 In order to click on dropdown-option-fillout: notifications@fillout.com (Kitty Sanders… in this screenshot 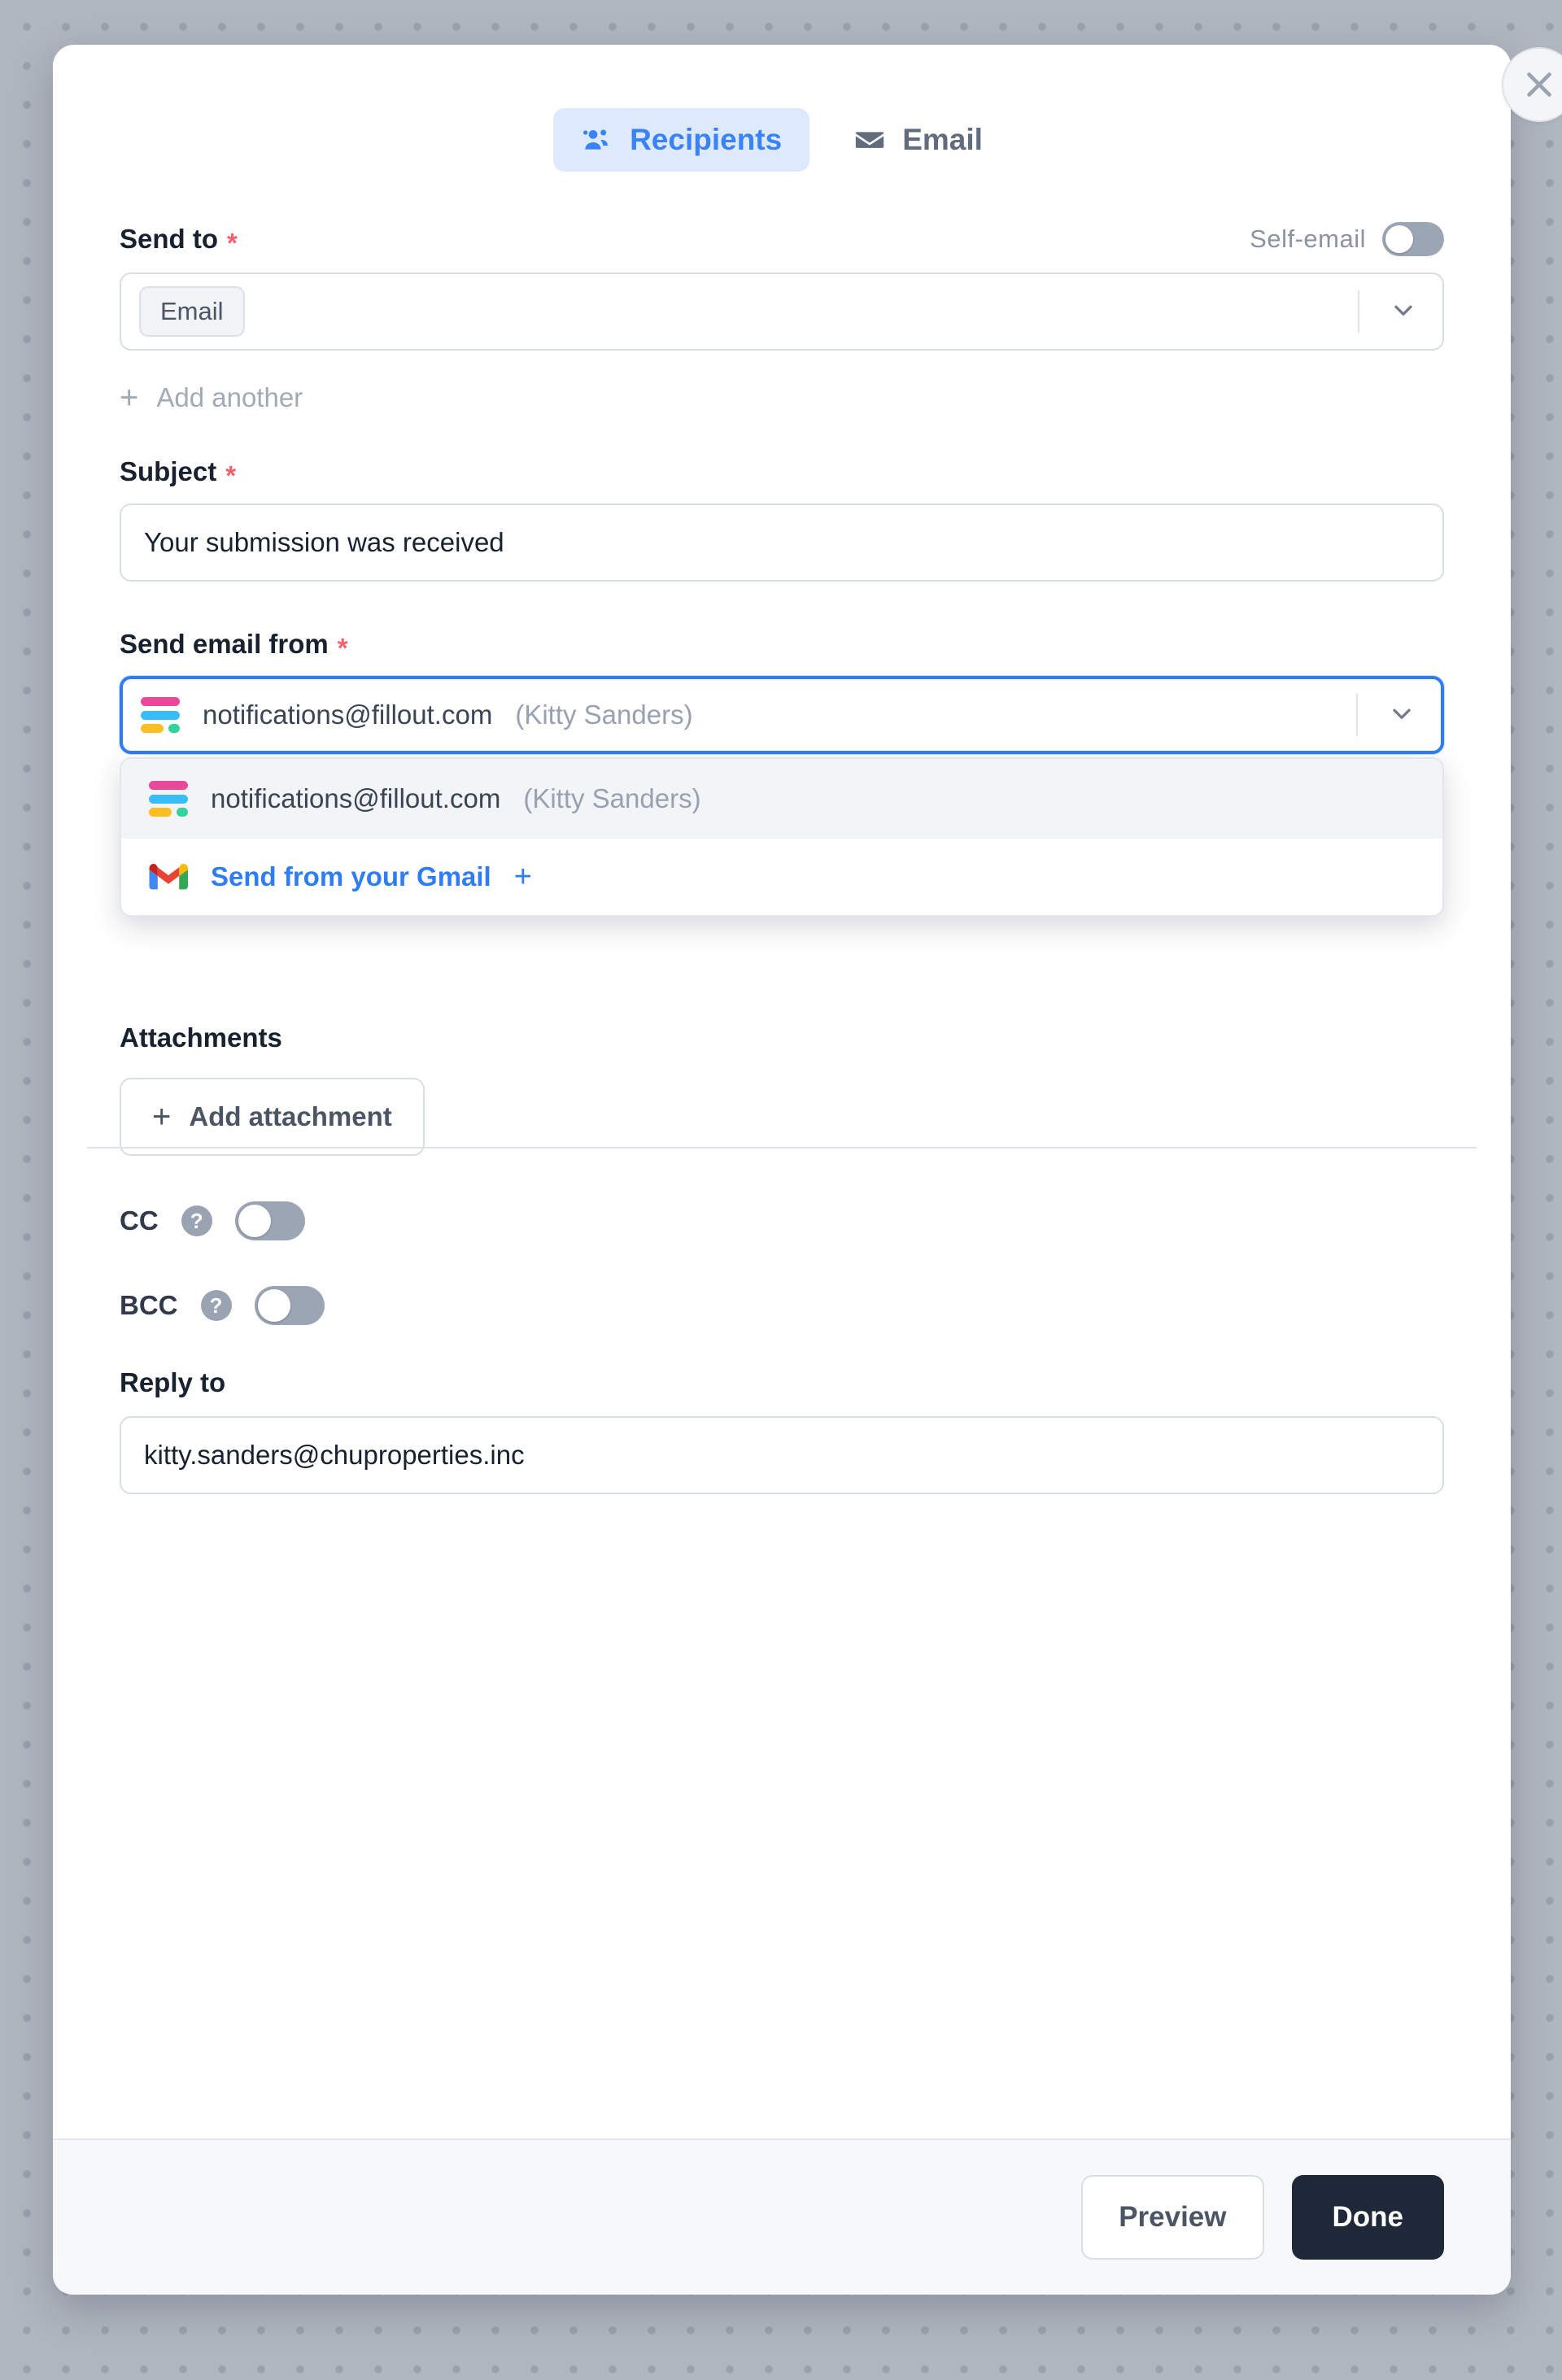, I will do `click(781, 799)`.